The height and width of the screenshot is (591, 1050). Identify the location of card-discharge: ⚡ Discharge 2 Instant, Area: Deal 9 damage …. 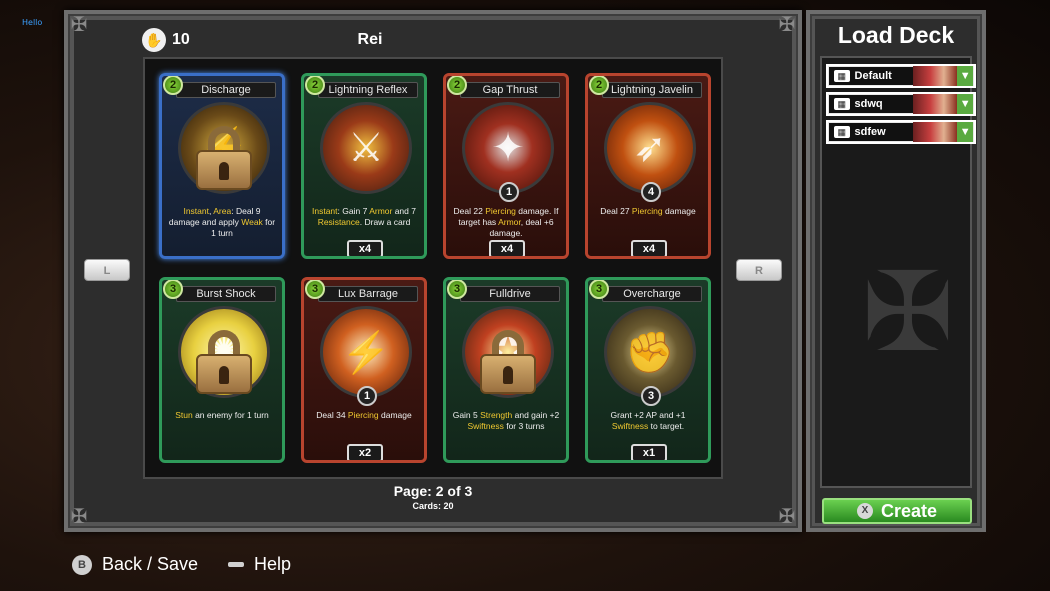
(222, 166).